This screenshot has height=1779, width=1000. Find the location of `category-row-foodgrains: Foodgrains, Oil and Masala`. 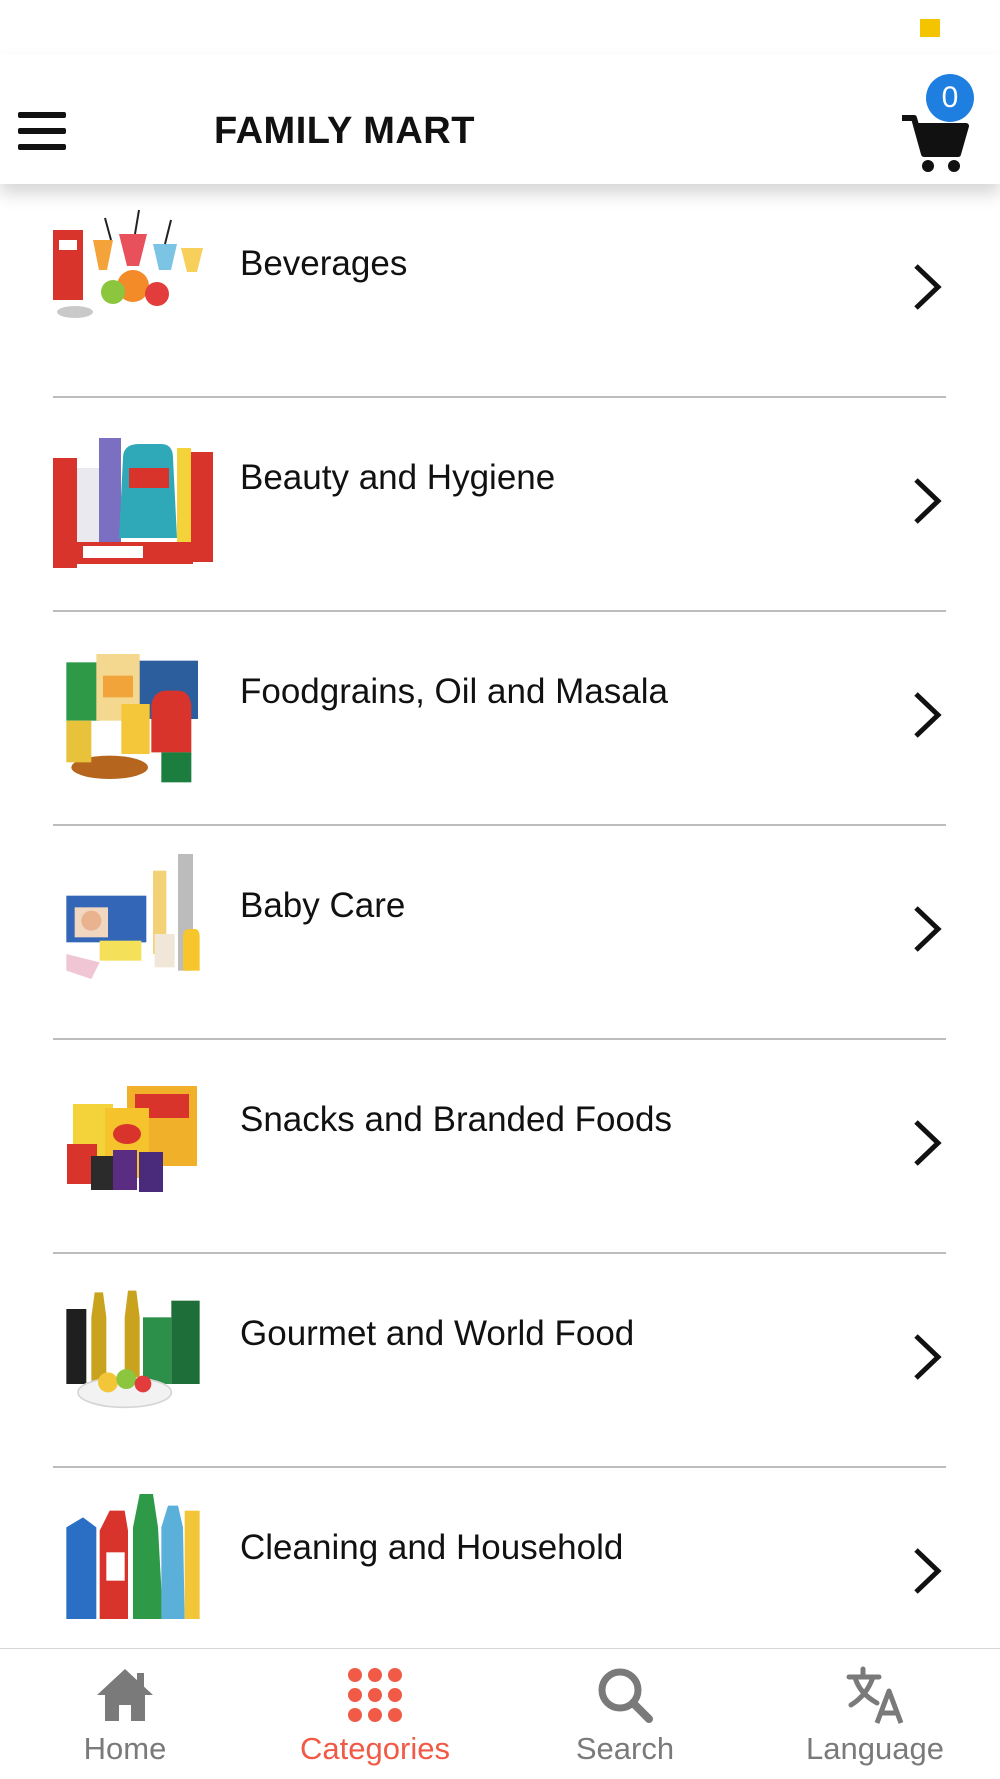

category-row-foodgrains: Foodgrains, Oil and Masala is located at coordinates (500, 719).